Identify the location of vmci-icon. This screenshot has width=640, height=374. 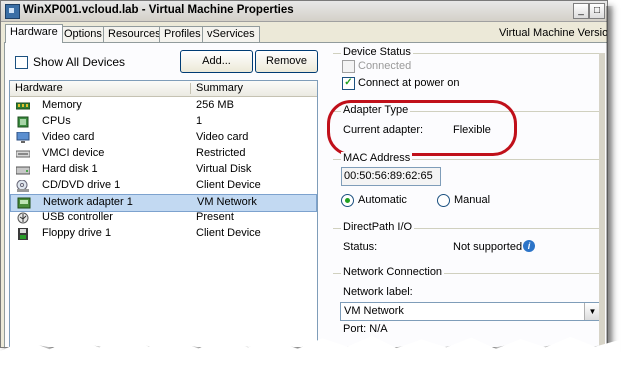
(23, 154).